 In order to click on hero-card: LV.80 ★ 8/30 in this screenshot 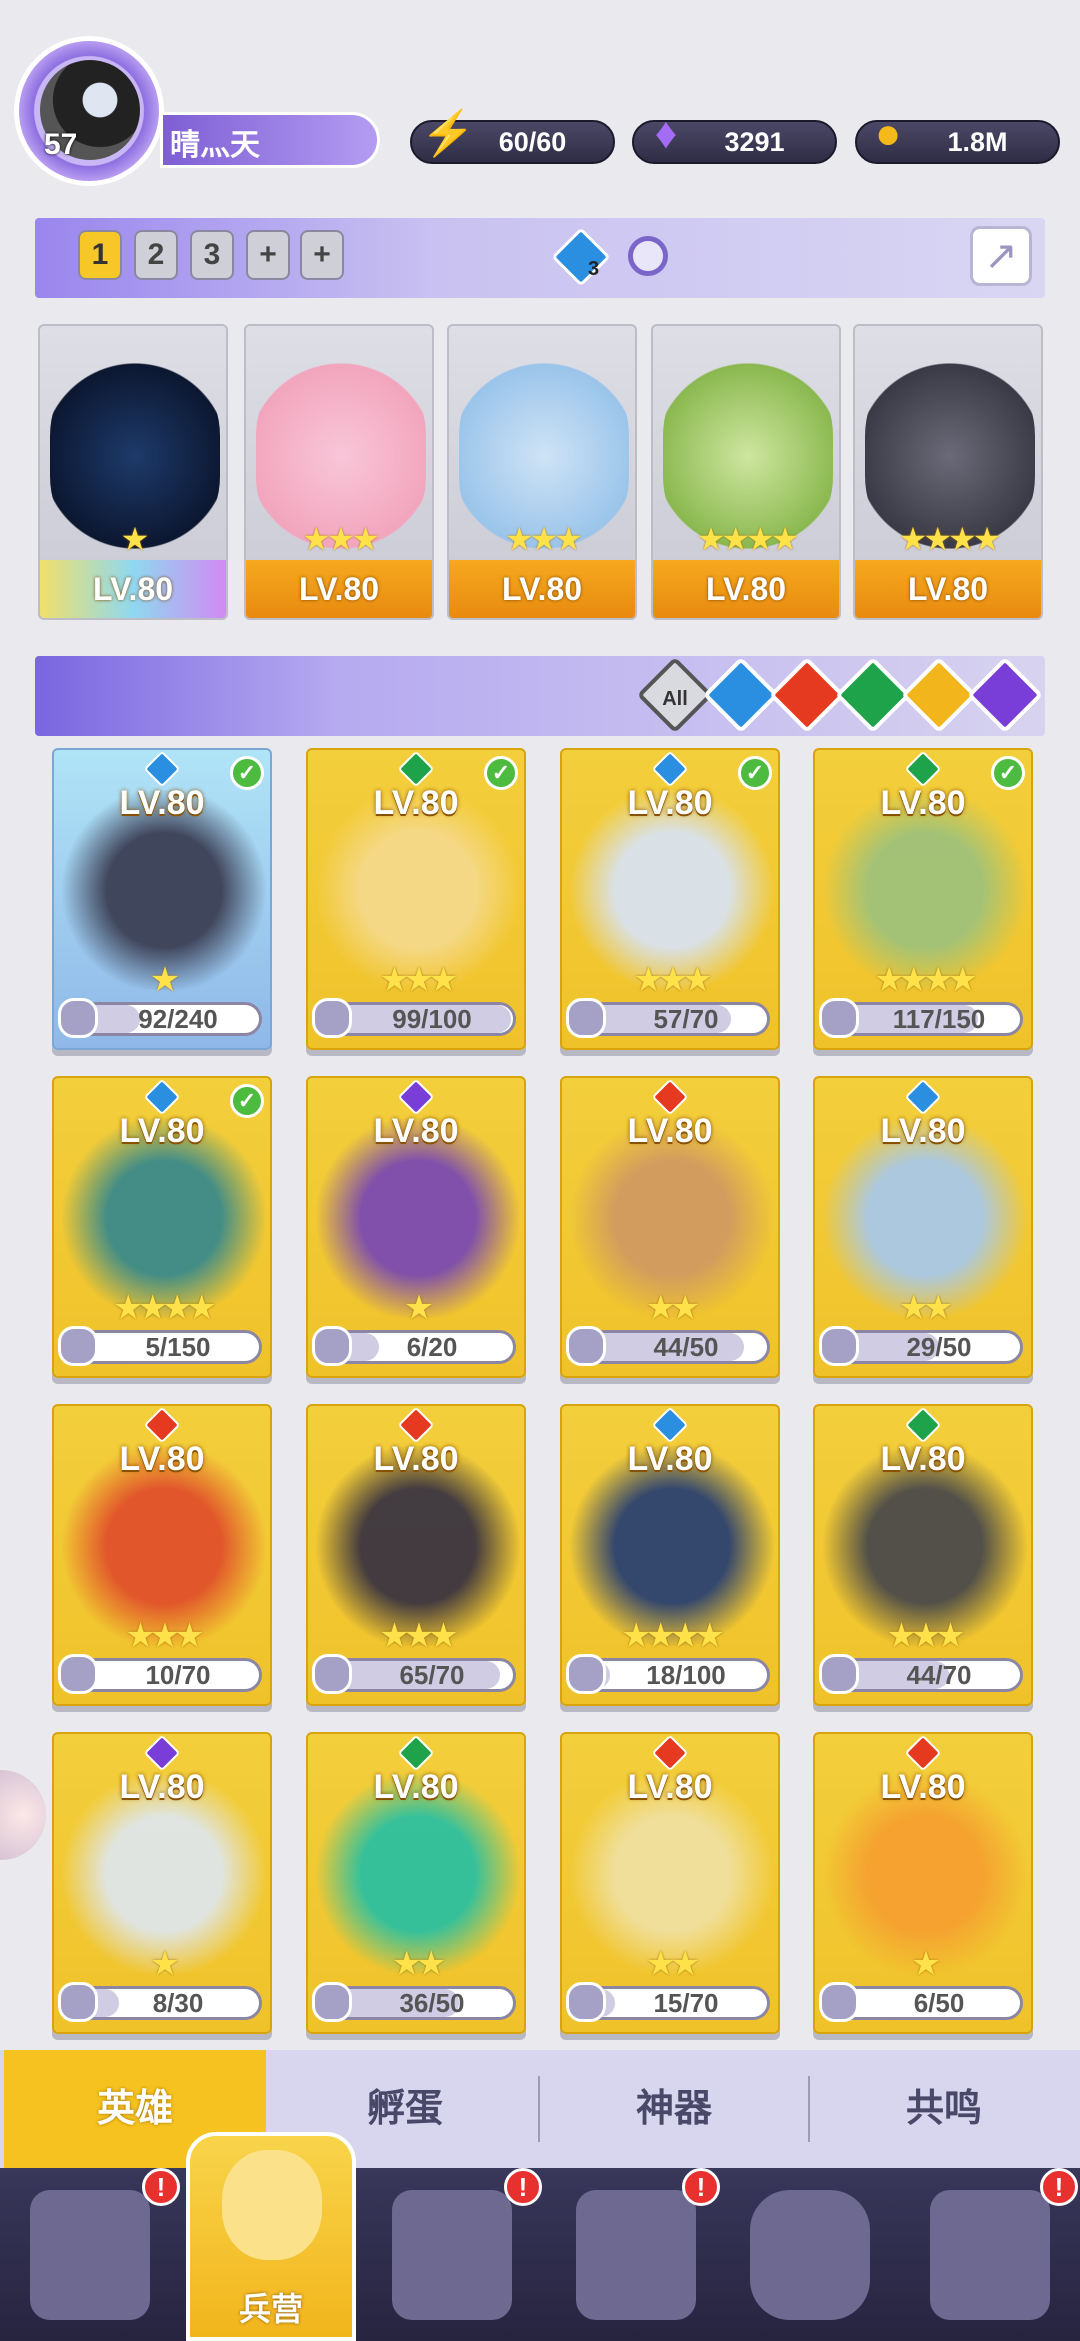, I will do `click(162, 1883)`.